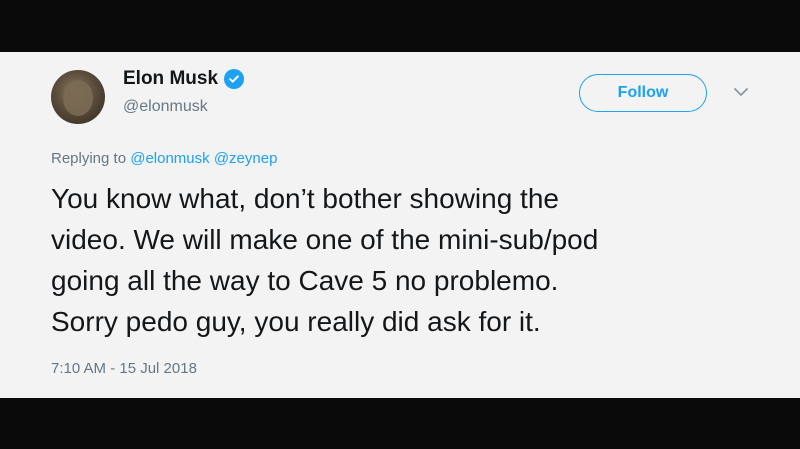  Describe the element at coordinates (169, 158) in the screenshot. I see `mention-link: @elonmusk` at that location.